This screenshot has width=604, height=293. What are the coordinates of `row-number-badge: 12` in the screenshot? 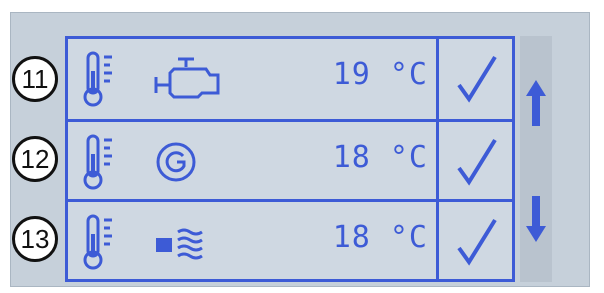 It's located at (35, 159).